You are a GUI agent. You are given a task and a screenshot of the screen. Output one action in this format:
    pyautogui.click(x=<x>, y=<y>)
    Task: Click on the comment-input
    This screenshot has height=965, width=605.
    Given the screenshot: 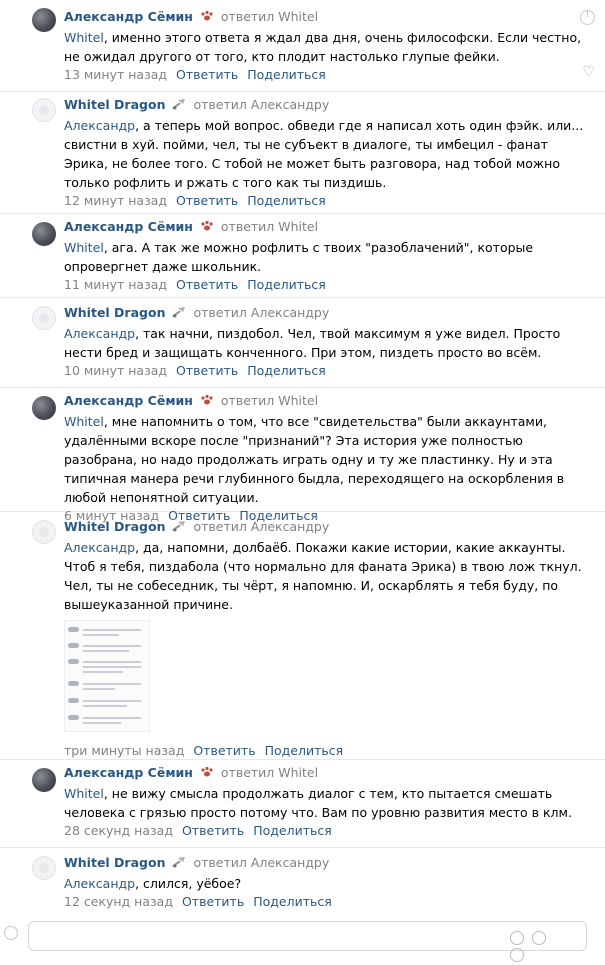 What is the action you would take?
    pyautogui.click(x=307, y=941)
    